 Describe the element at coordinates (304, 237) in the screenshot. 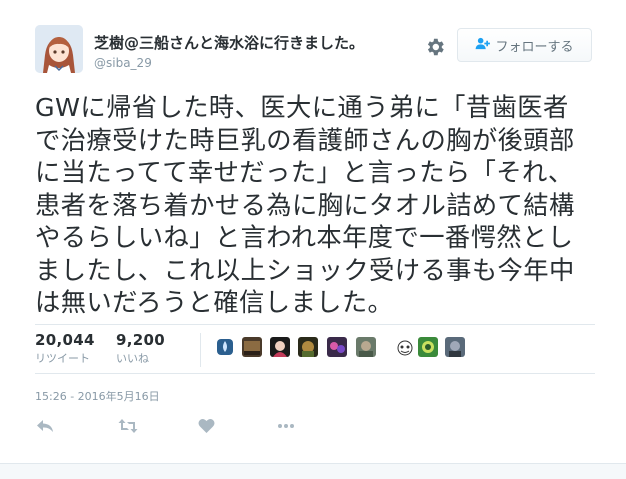

I see `tweet-text-line: やるらしいね」と言われ本年度で一番愕然とし` at that location.